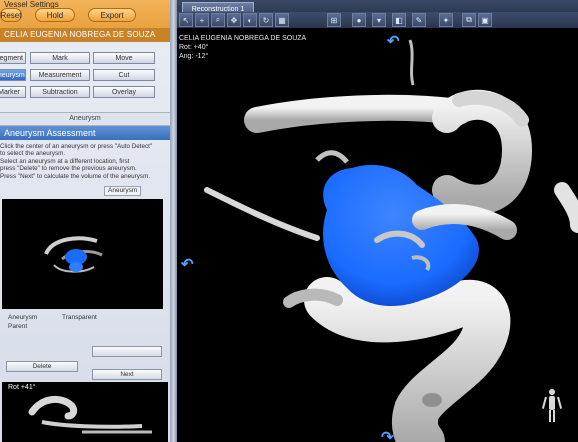  Describe the element at coordinates (282, 20) in the screenshot. I see `layout-icon: ▦` at that location.